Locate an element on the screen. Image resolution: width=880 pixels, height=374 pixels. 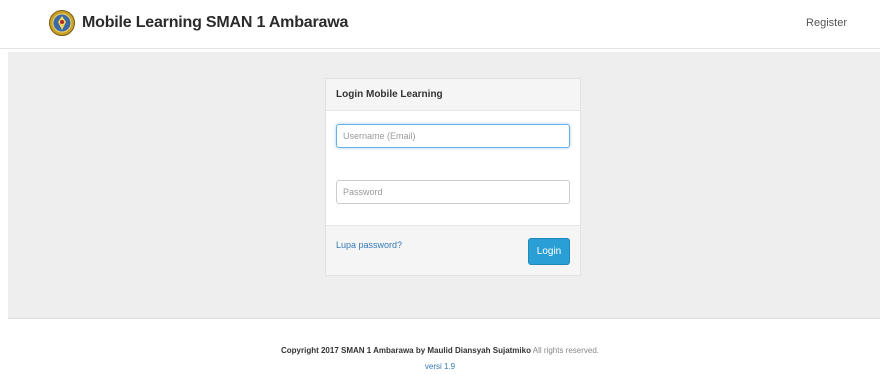
login-panel-heading: Login Mobile Learning is located at coordinates (453, 95).